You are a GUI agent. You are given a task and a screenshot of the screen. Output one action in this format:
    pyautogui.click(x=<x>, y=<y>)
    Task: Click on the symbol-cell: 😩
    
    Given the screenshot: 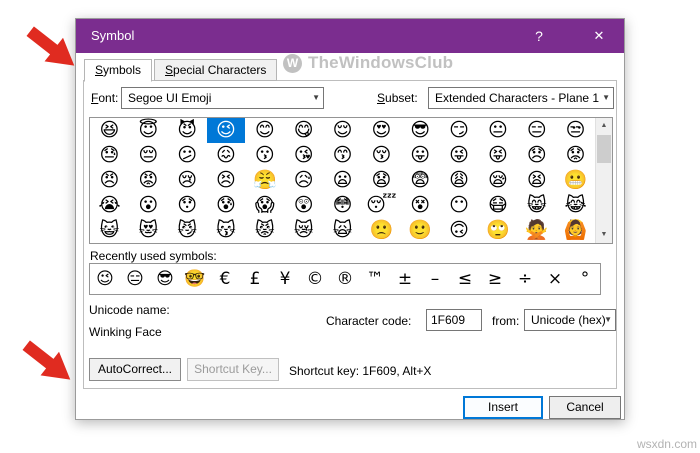 What is the action you would take?
    pyautogui.click(x=459, y=180)
    